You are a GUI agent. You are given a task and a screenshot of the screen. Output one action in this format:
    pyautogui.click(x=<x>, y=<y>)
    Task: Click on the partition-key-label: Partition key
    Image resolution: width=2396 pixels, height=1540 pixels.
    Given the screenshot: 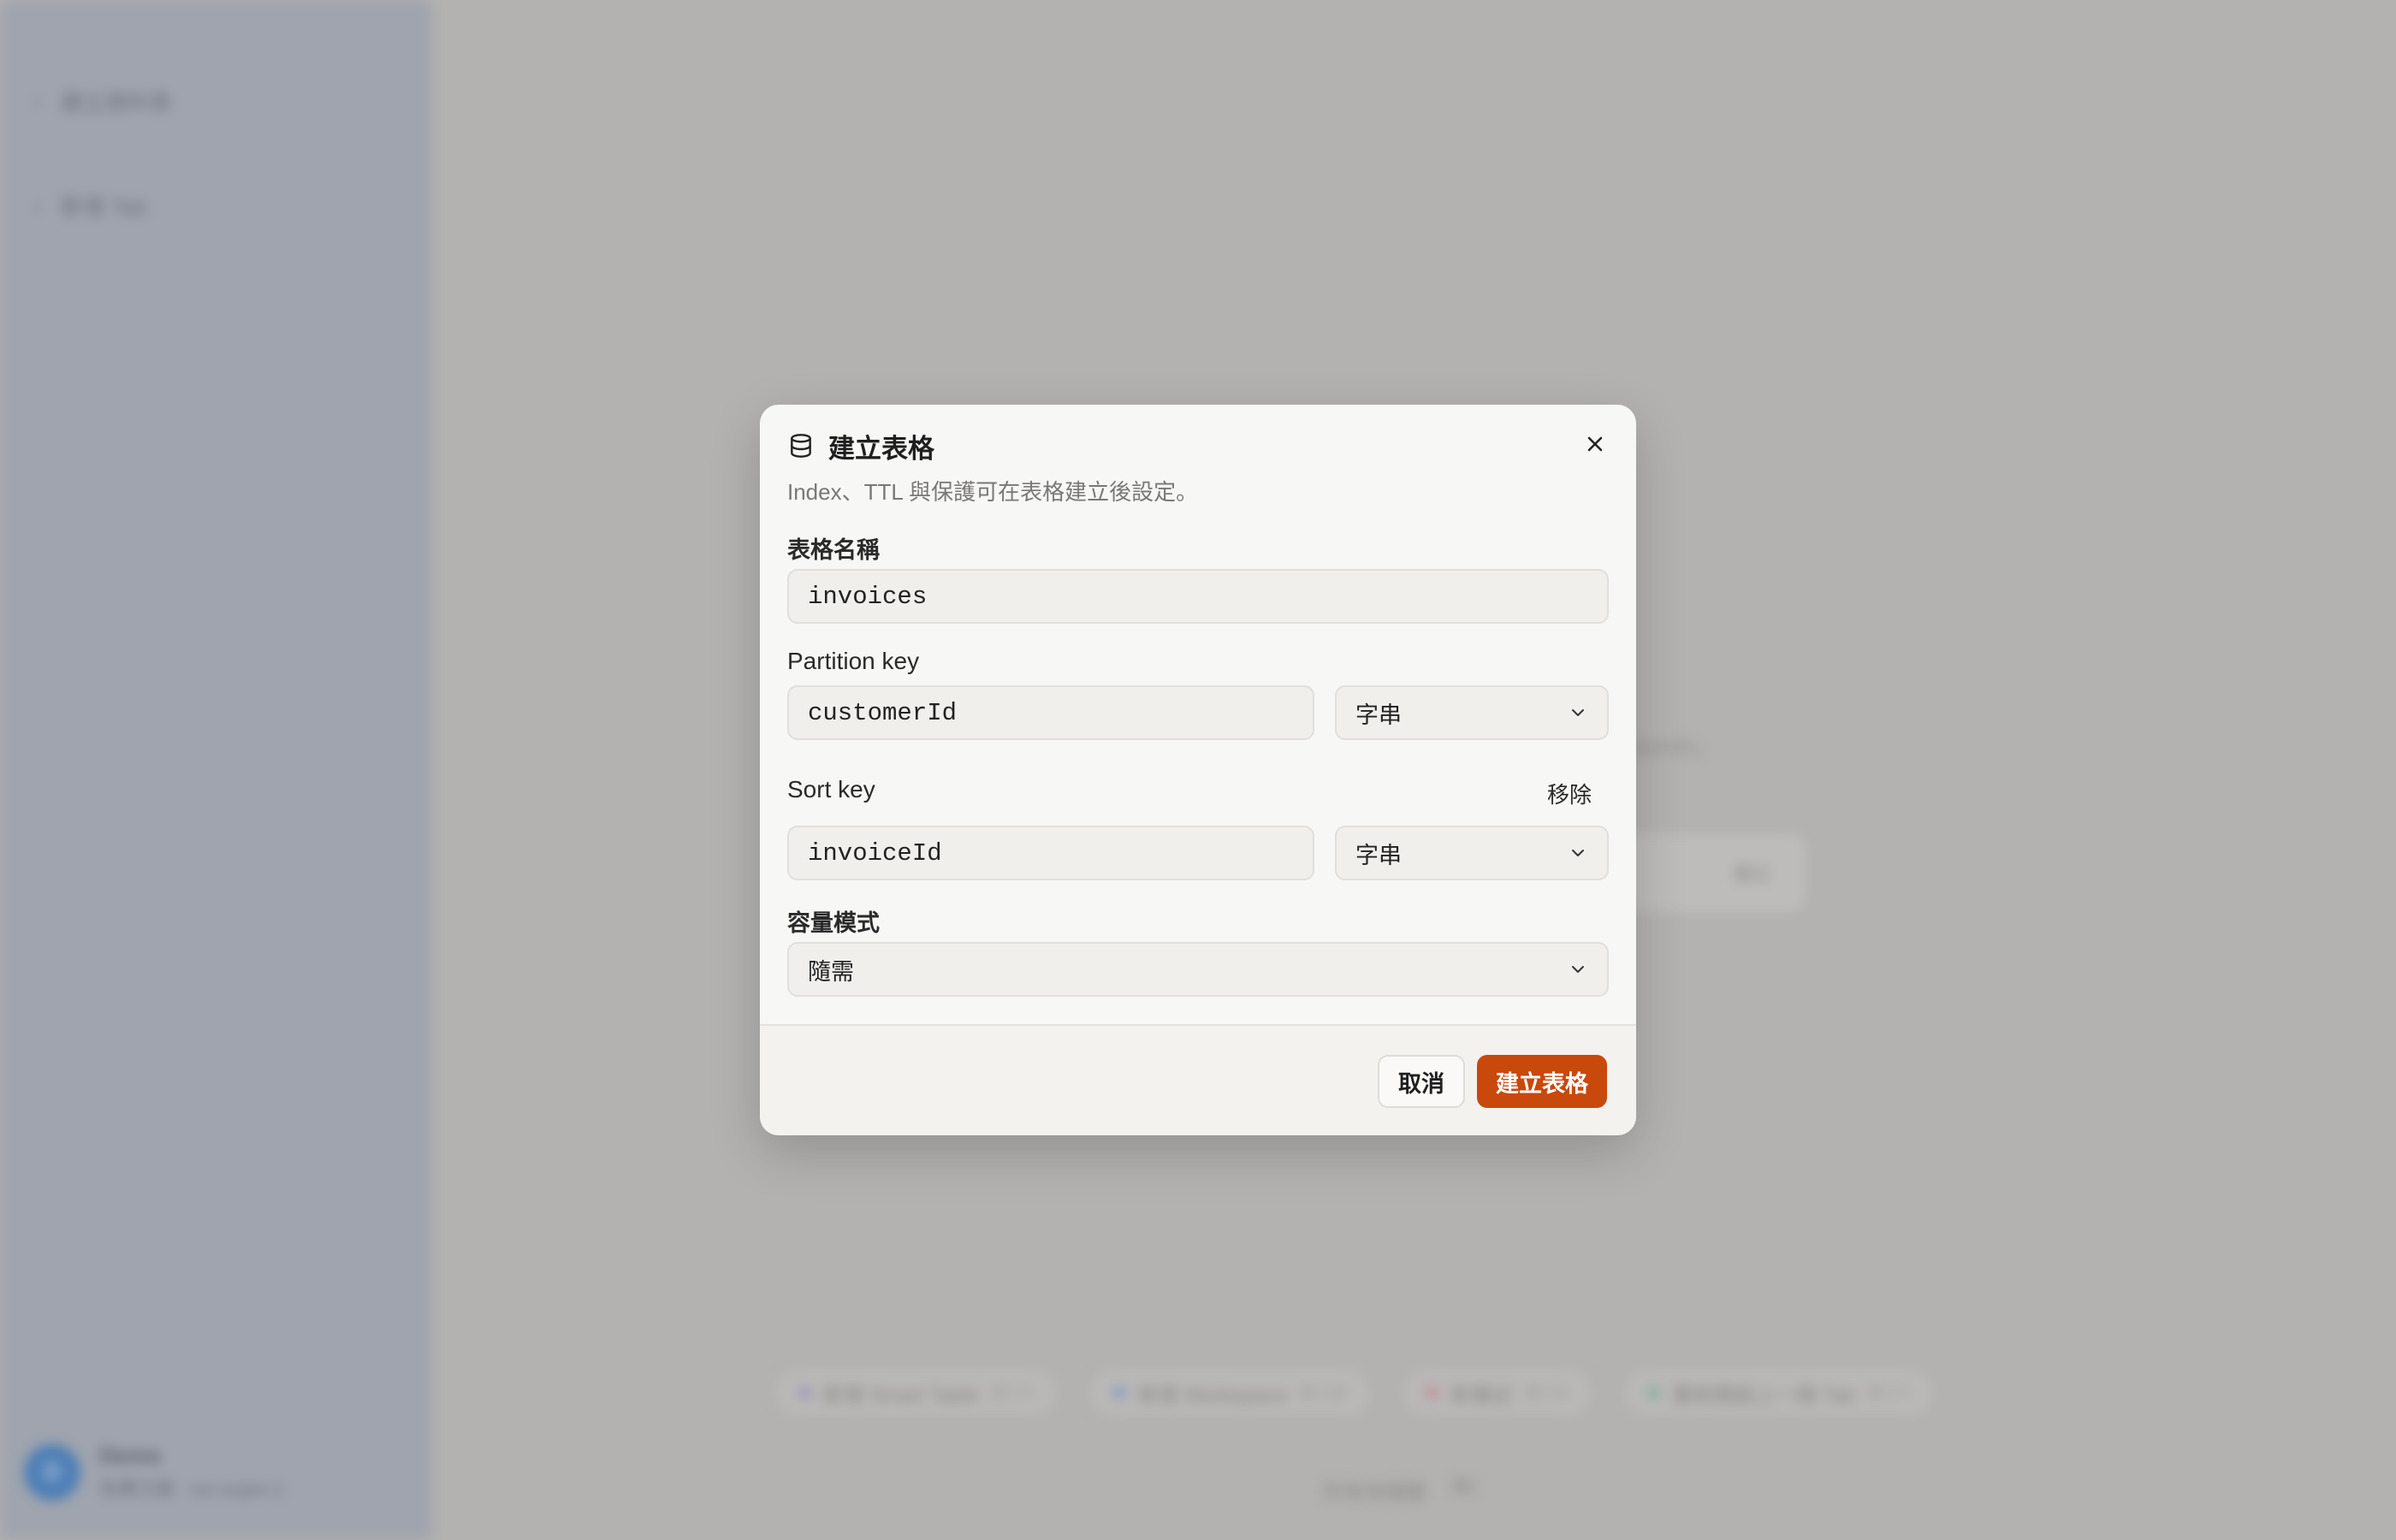 What is the action you would take?
    pyautogui.click(x=854, y=661)
    